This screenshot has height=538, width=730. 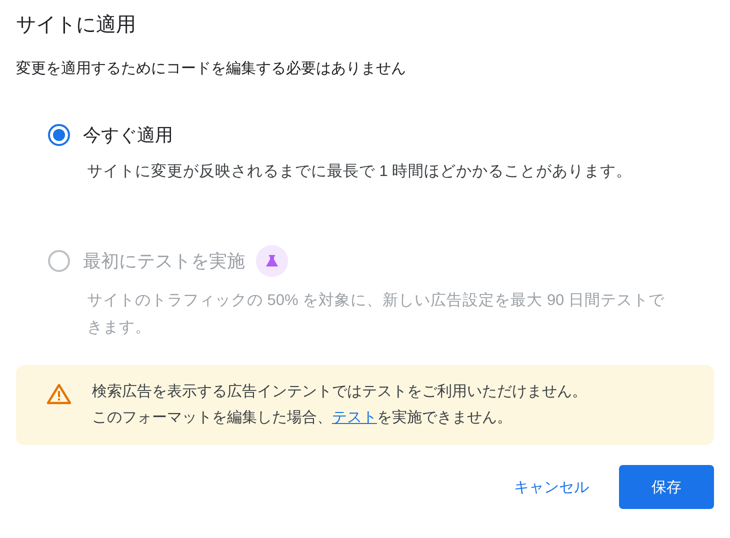 I want to click on radio-button, so click(x=59, y=135).